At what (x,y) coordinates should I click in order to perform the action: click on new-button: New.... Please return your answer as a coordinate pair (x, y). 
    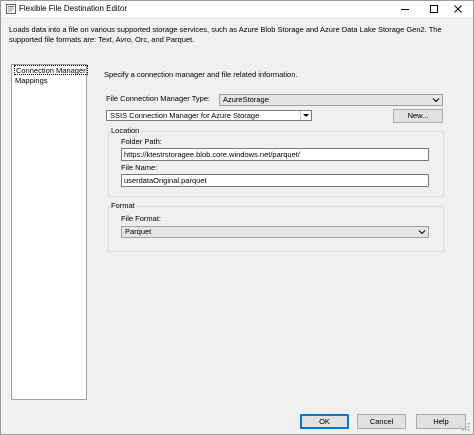
    Looking at the image, I should click on (418, 116).